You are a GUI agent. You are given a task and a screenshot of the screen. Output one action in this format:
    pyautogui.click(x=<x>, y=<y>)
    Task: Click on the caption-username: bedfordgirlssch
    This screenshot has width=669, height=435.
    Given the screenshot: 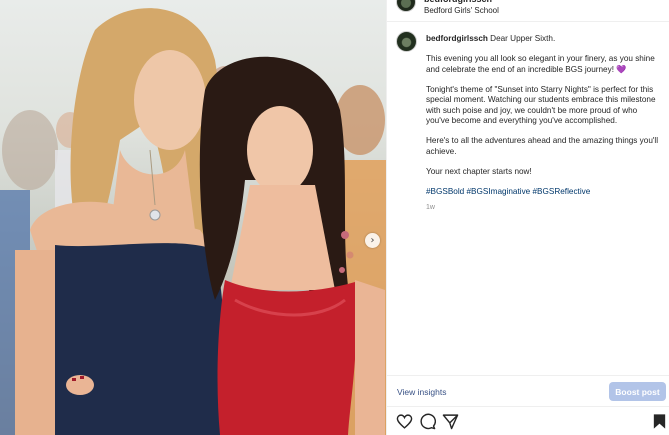 What is the action you would take?
    pyautogui.click(x=457, y=38)
    